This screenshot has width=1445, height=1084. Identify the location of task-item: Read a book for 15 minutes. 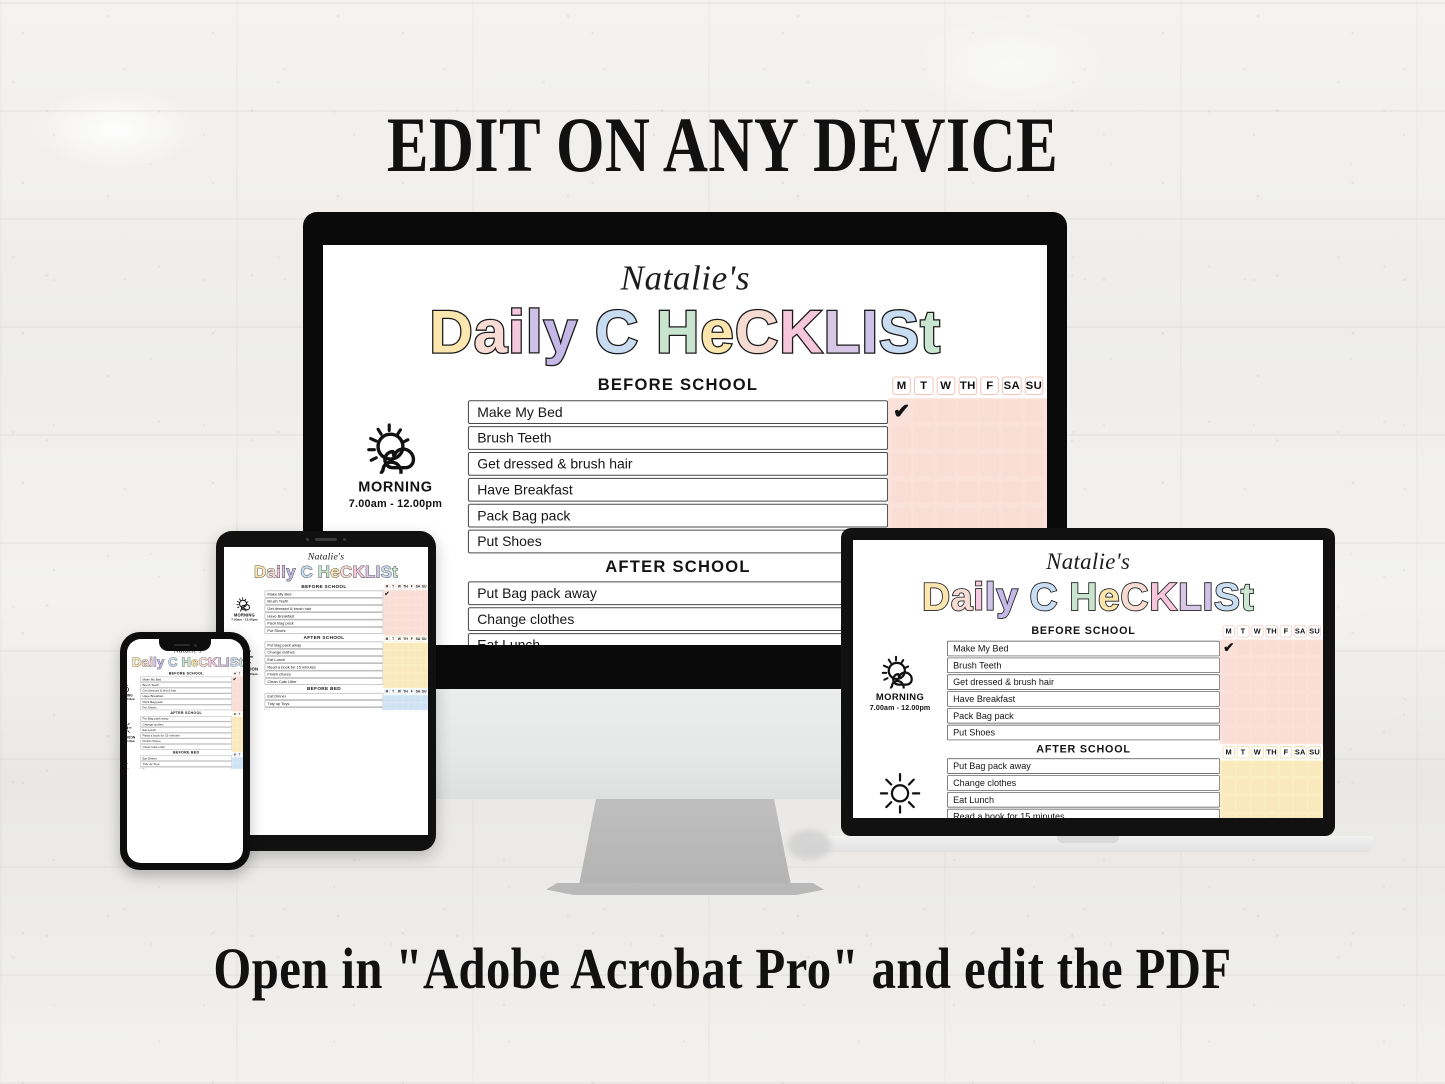
(324, 667).